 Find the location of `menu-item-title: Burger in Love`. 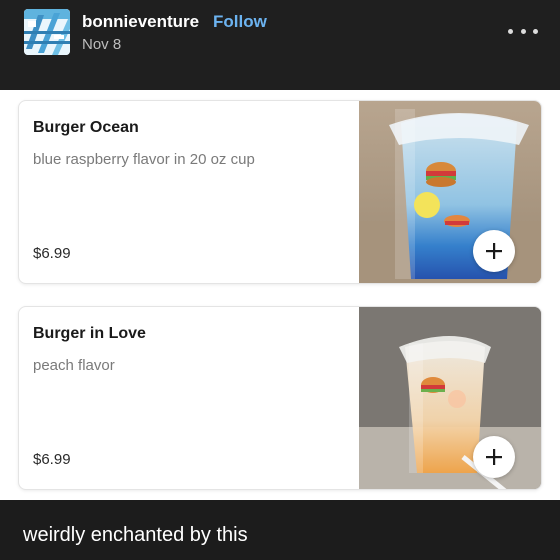

menu-item-title: Burger in Love is located at coordinates (89, 333).